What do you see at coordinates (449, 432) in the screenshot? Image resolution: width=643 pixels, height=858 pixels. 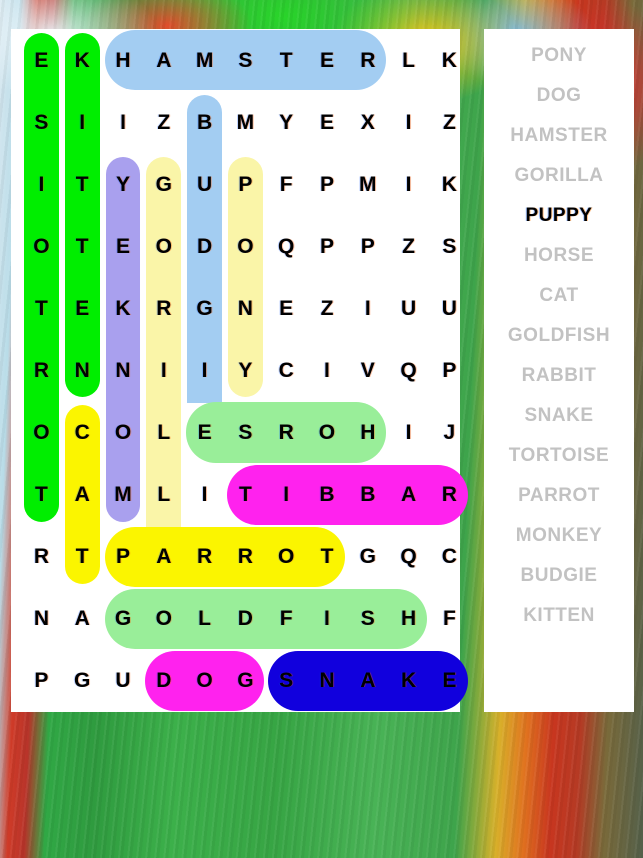 I see `grid-cell: J` at bounding box center [449, 432].